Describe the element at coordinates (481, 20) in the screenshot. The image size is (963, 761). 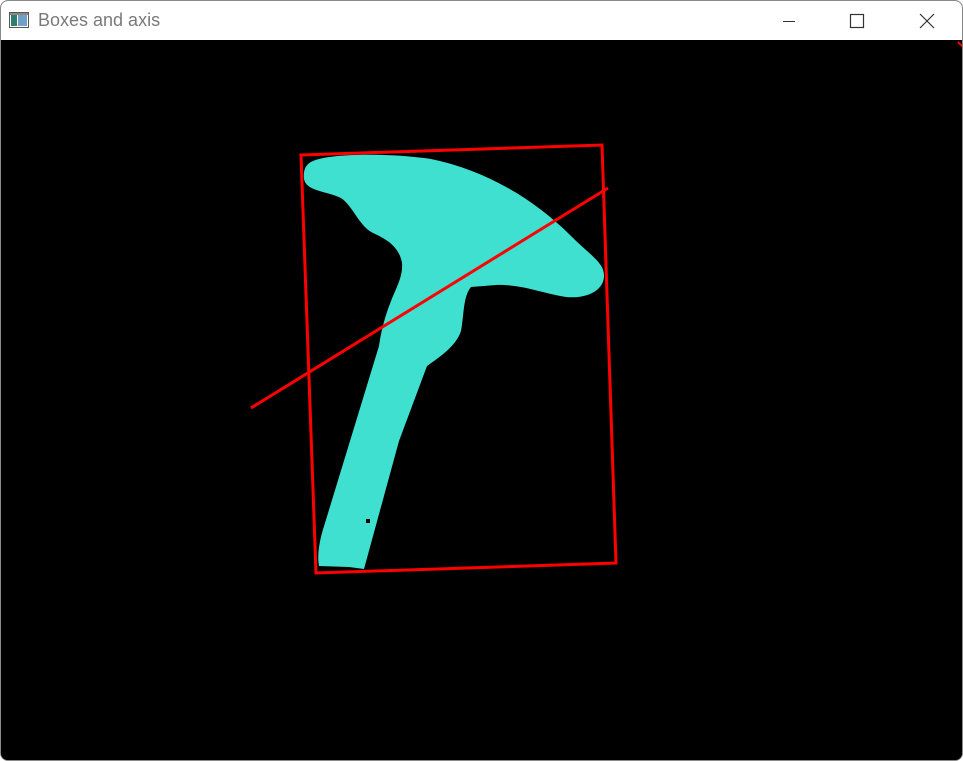
I see `title-bar: Boxes and axis` at that location.